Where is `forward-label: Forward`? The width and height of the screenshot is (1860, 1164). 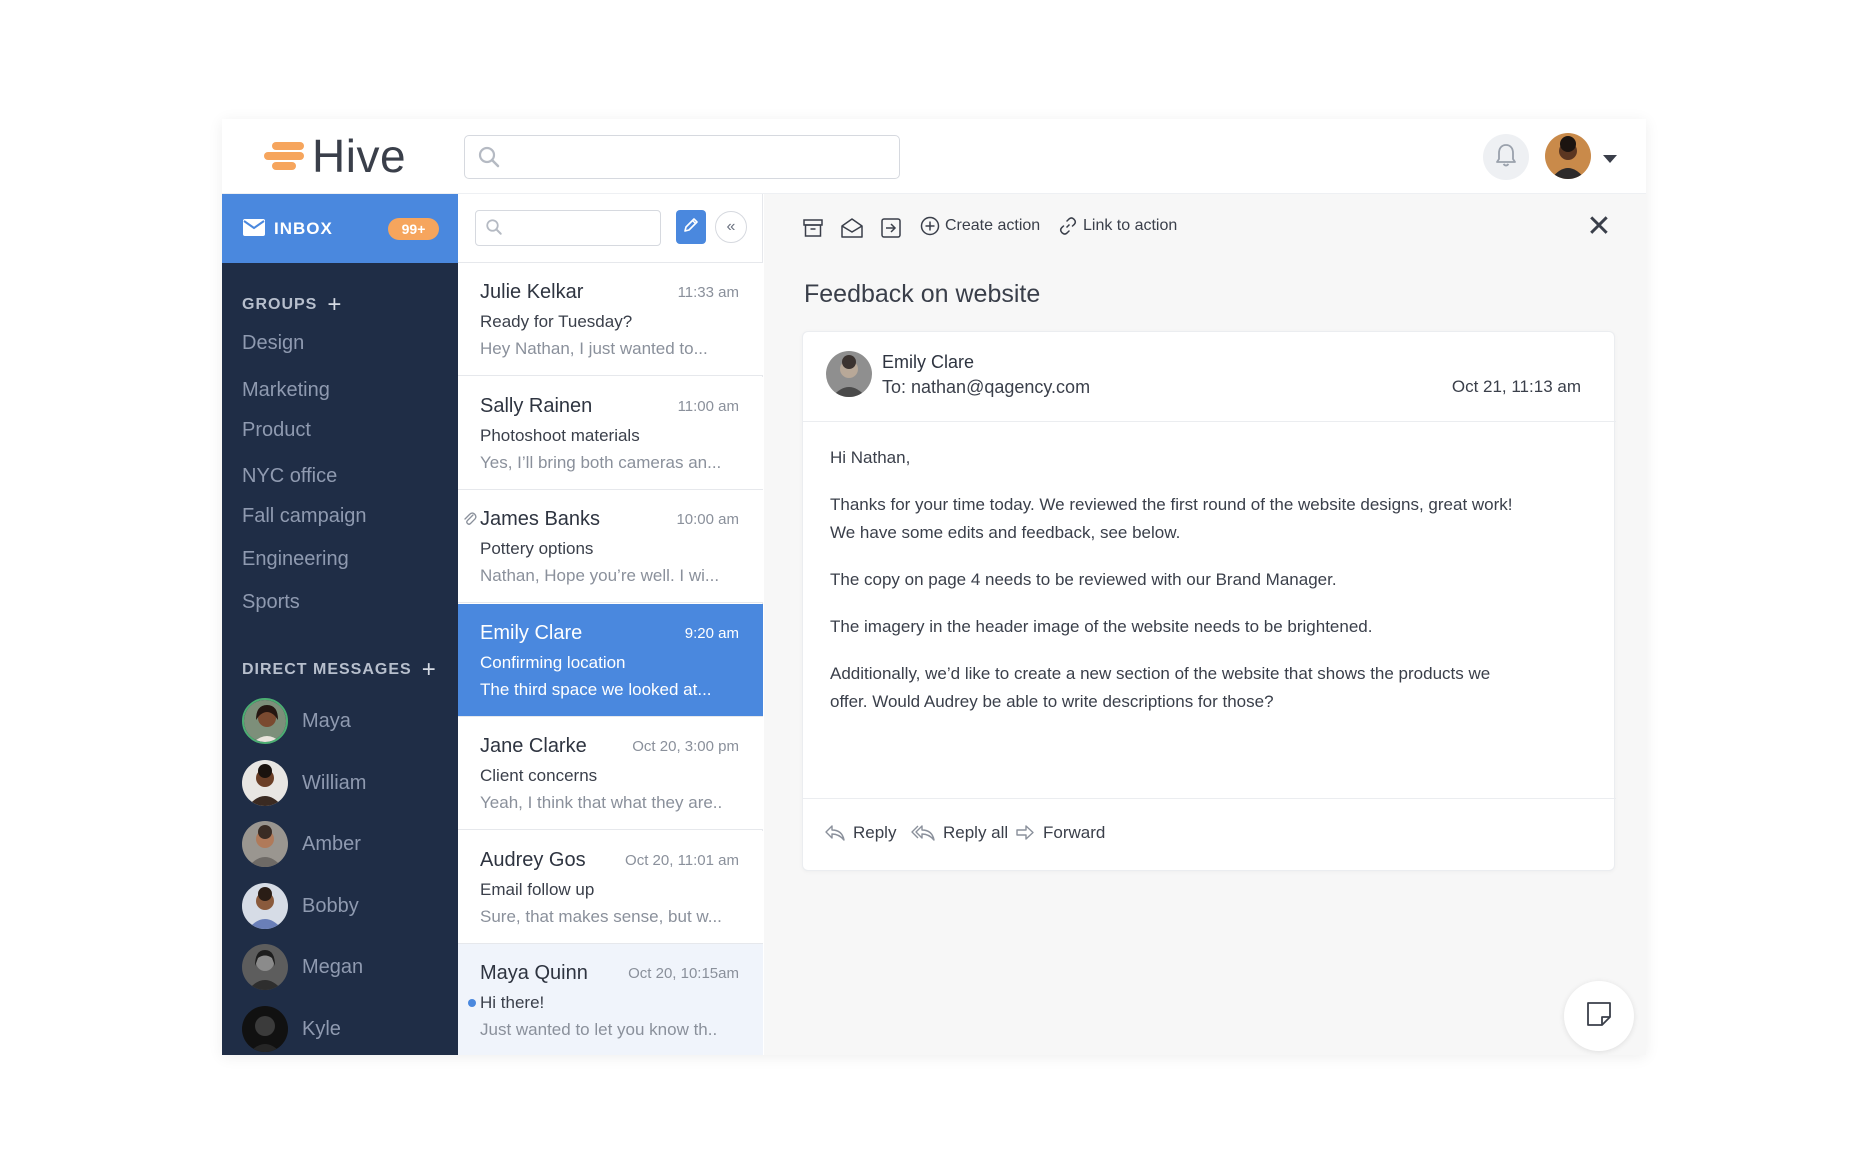
forward-label: Forward is located at coordinates (1074, 832).